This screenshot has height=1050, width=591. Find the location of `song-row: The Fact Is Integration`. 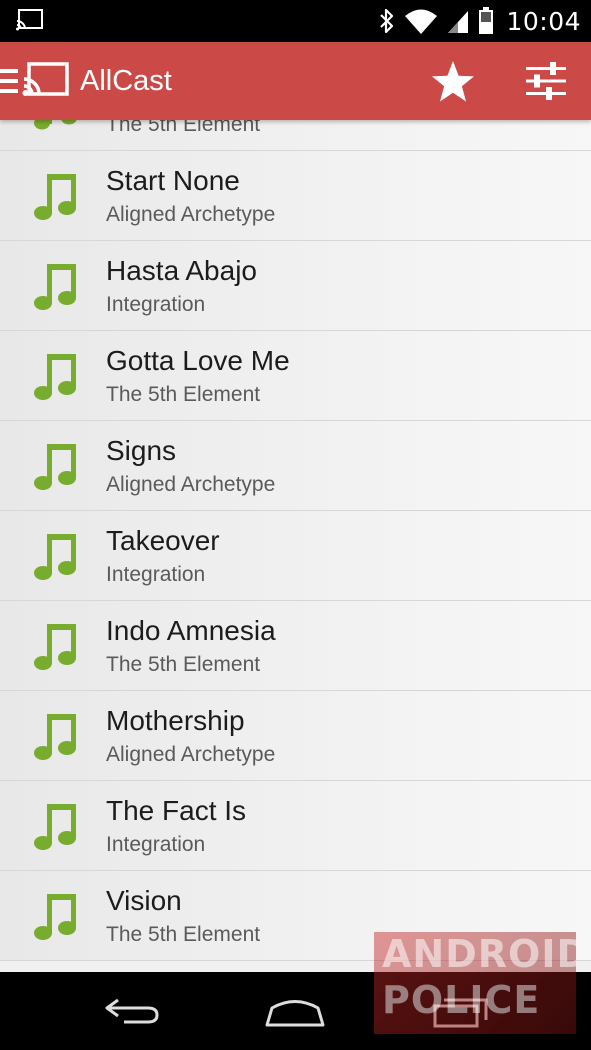

song-row: The Fact Is Integration is located at coordinates (295, 826).